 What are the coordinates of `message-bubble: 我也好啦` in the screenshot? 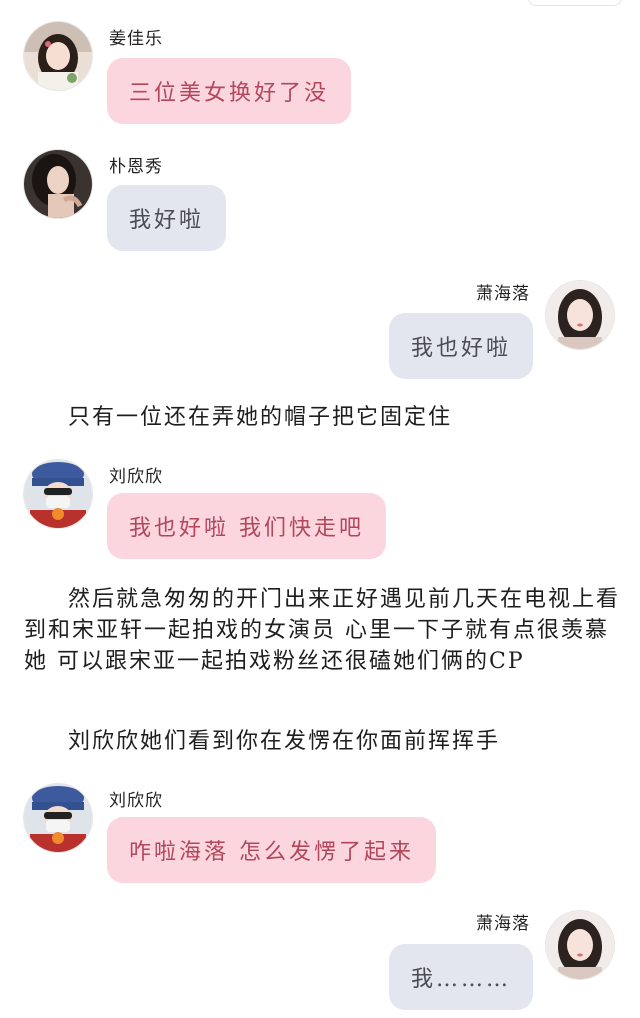 It's located at (460, 346).